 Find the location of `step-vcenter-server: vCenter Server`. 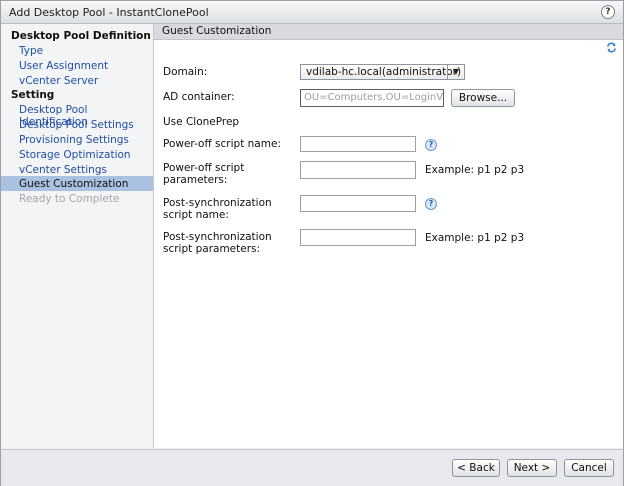

step-vcenter-server: vCenter Server is located at coordinates (58, 81).